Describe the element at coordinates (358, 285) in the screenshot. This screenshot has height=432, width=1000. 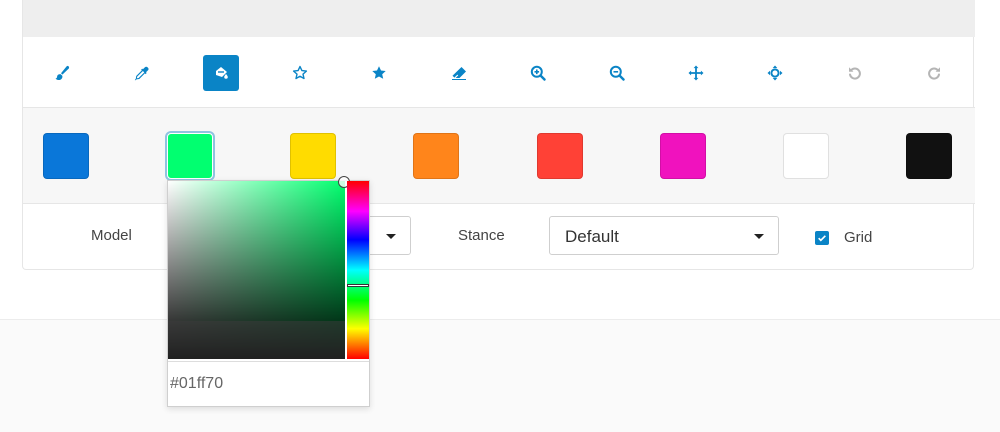
I see `hue-slider-handle` at that location.